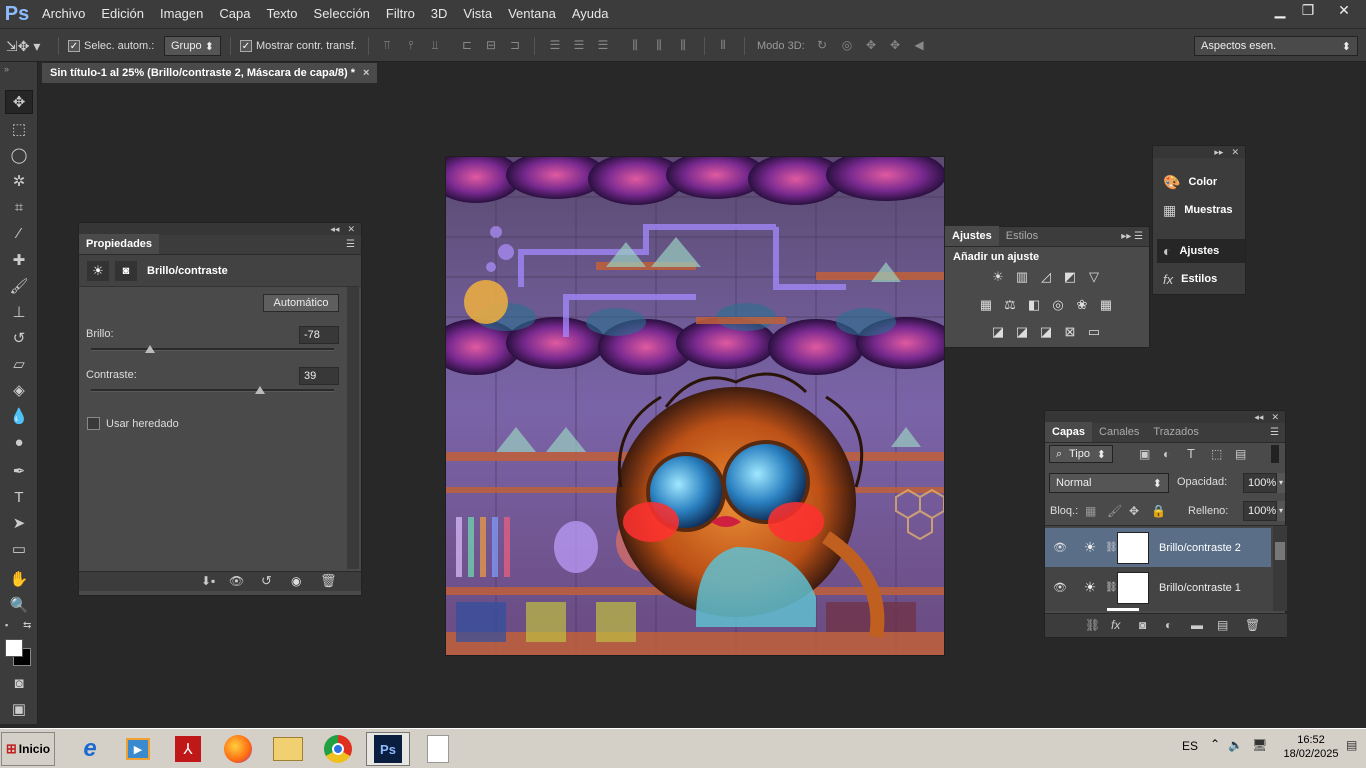 The image size is (1366, 768). I want to click on pixel-filter-icon: ▣, so click(1144, 454).